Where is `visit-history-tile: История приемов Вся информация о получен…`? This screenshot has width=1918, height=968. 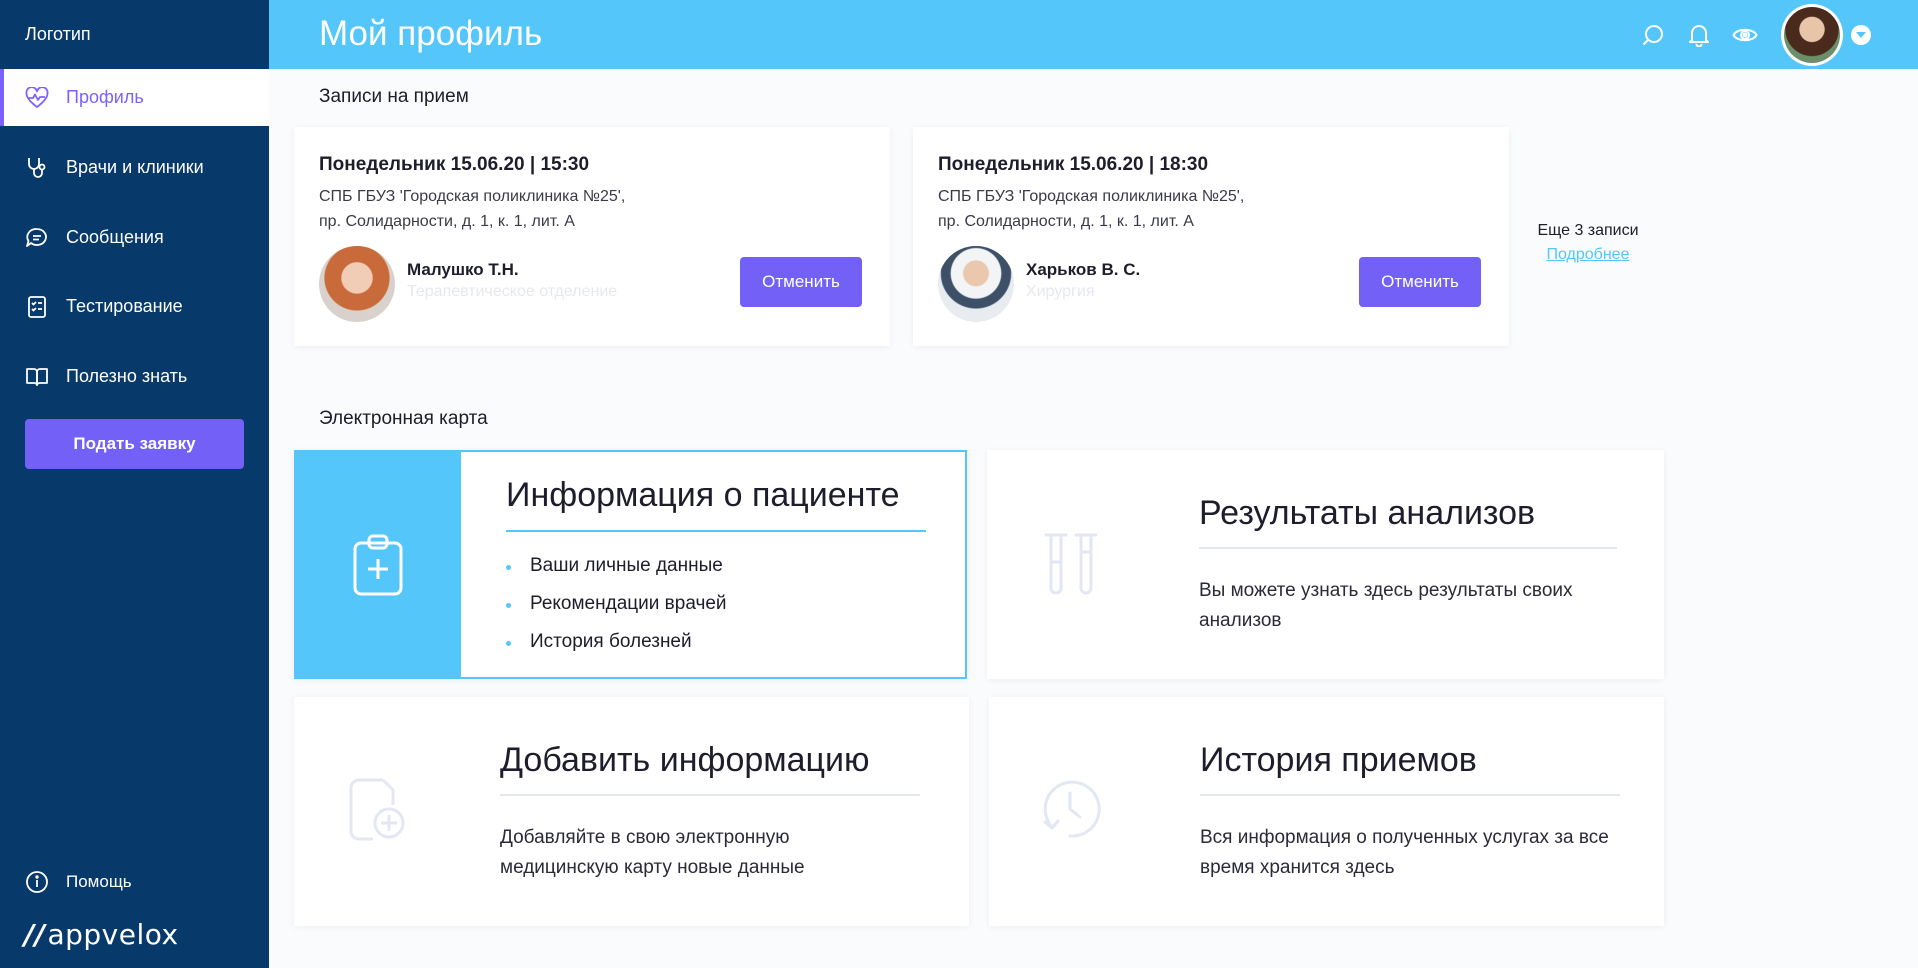
visit-history-tile: История приемов Вся информация о получен… is located at coordinates (1326, 811).